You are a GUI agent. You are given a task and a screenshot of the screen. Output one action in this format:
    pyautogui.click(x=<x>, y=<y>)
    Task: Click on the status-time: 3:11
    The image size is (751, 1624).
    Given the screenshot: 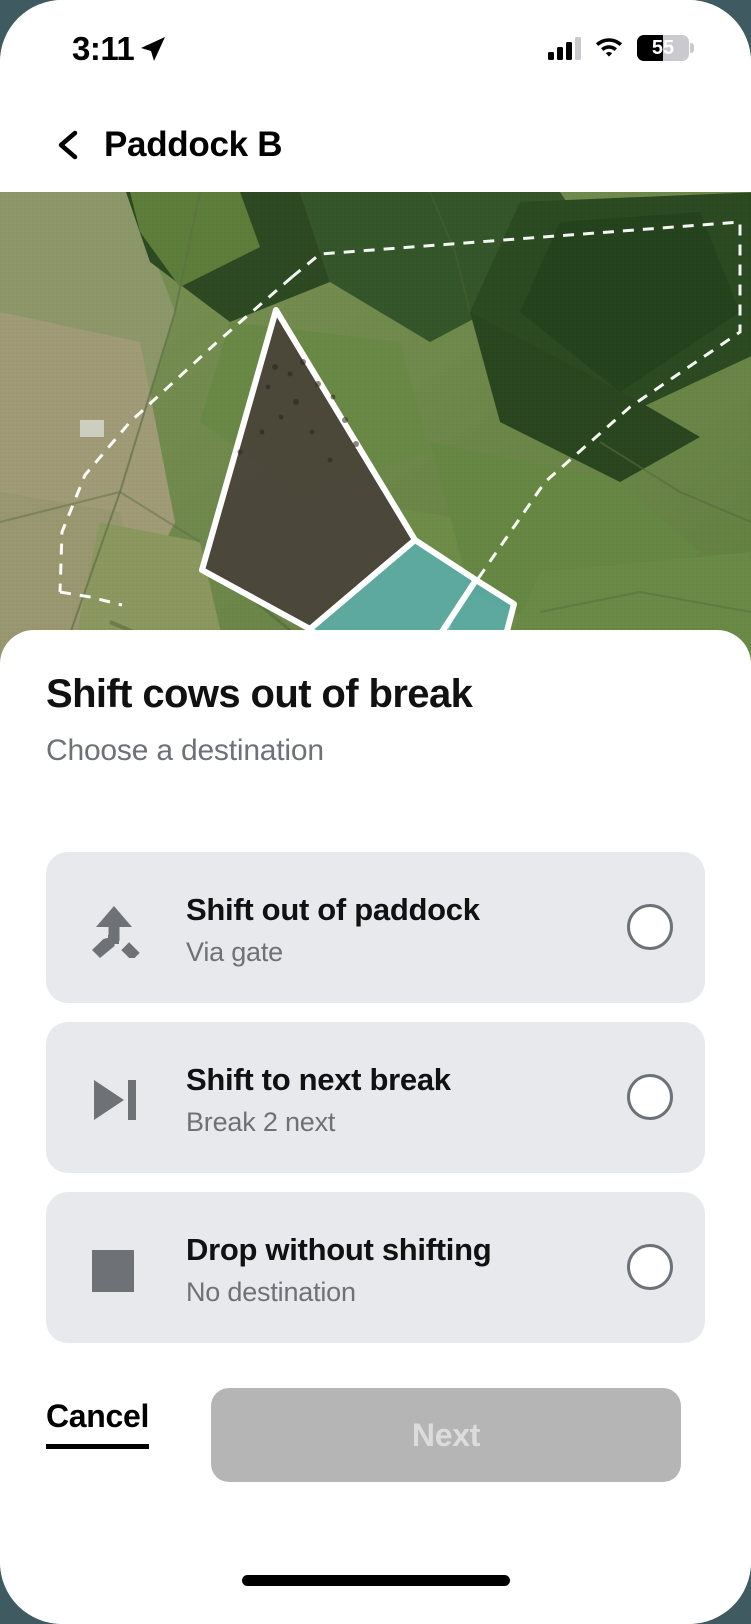 What is the action you would take?
    pyautogui.click(x=103, y=48)
    